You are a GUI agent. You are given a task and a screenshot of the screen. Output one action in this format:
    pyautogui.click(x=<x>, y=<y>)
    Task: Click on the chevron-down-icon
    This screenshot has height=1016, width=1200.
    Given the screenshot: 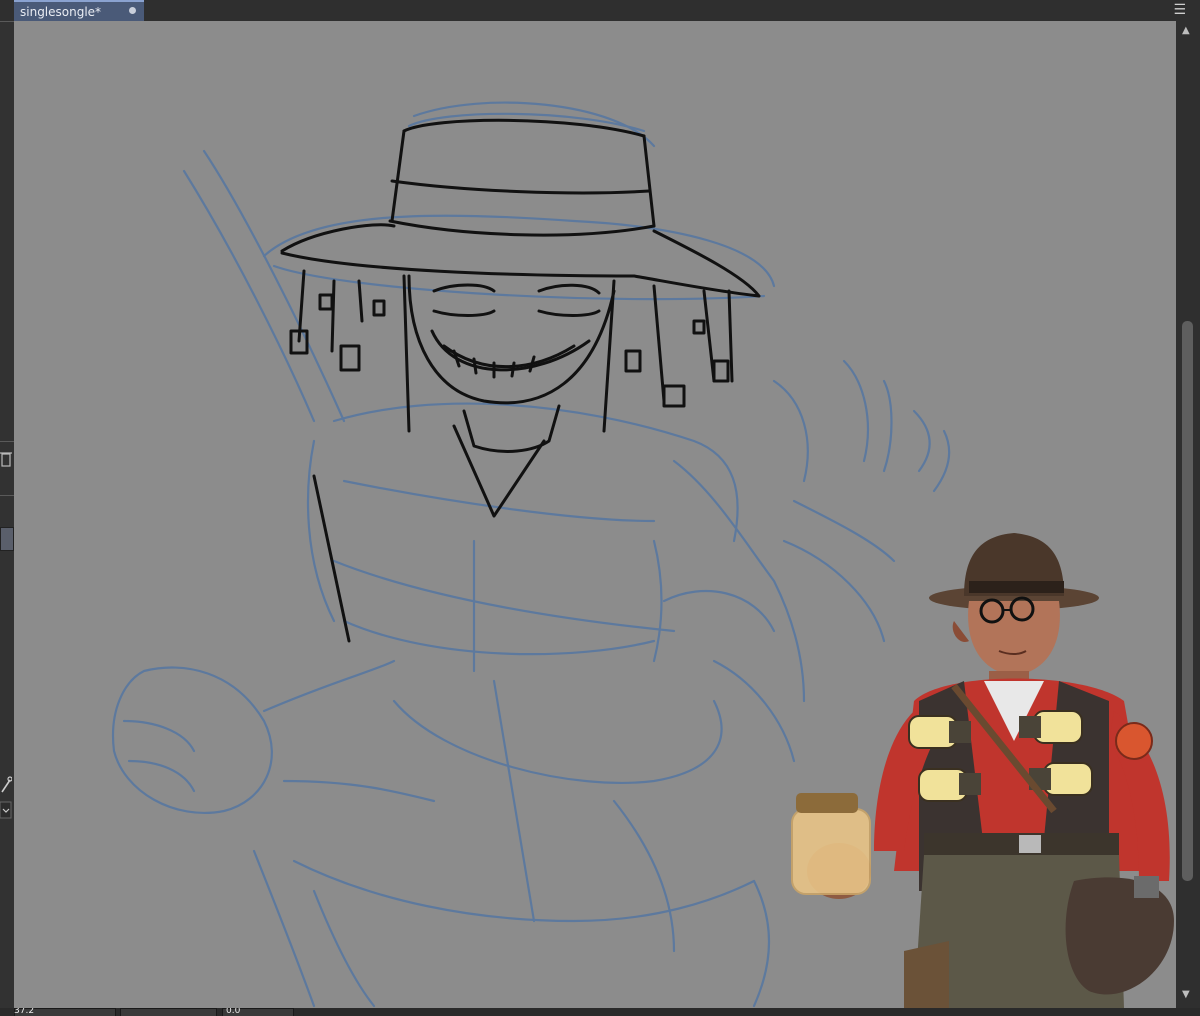 What is the action you would take?
    pyautogui.click(x=6, y=810)
    